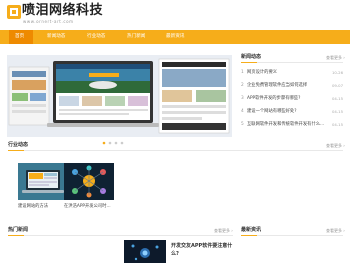  What do you see at coordinates (251, 230) in the screenshot?
I see `latest-panel-title: 最新资讯` at bounding box center [251, 230].